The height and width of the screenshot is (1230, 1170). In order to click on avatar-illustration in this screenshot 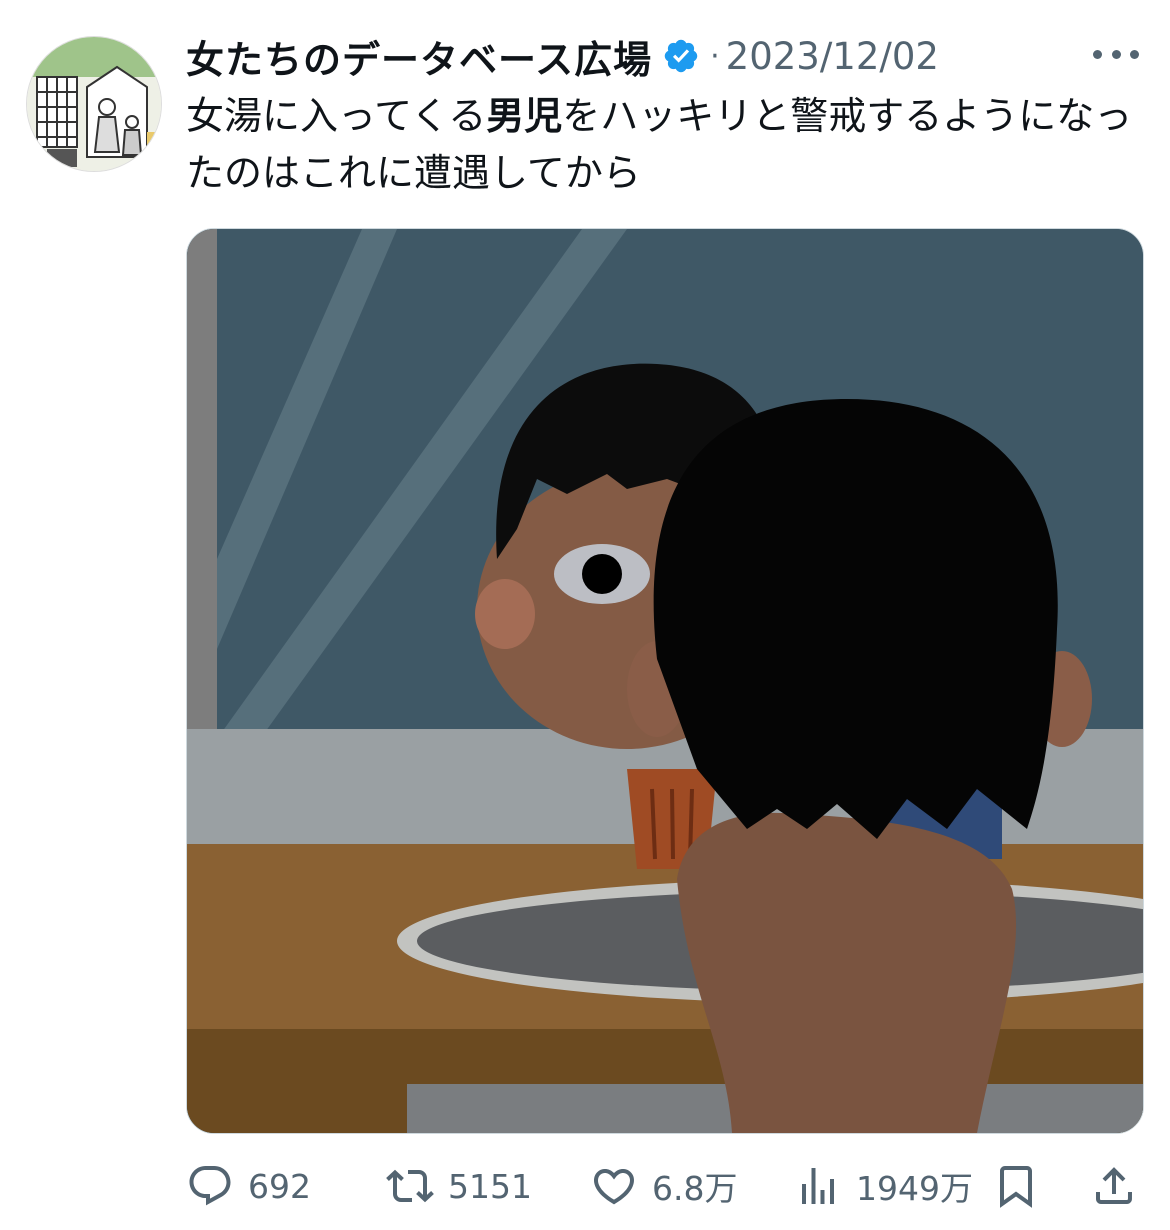, I will do `click(94, 104)`.